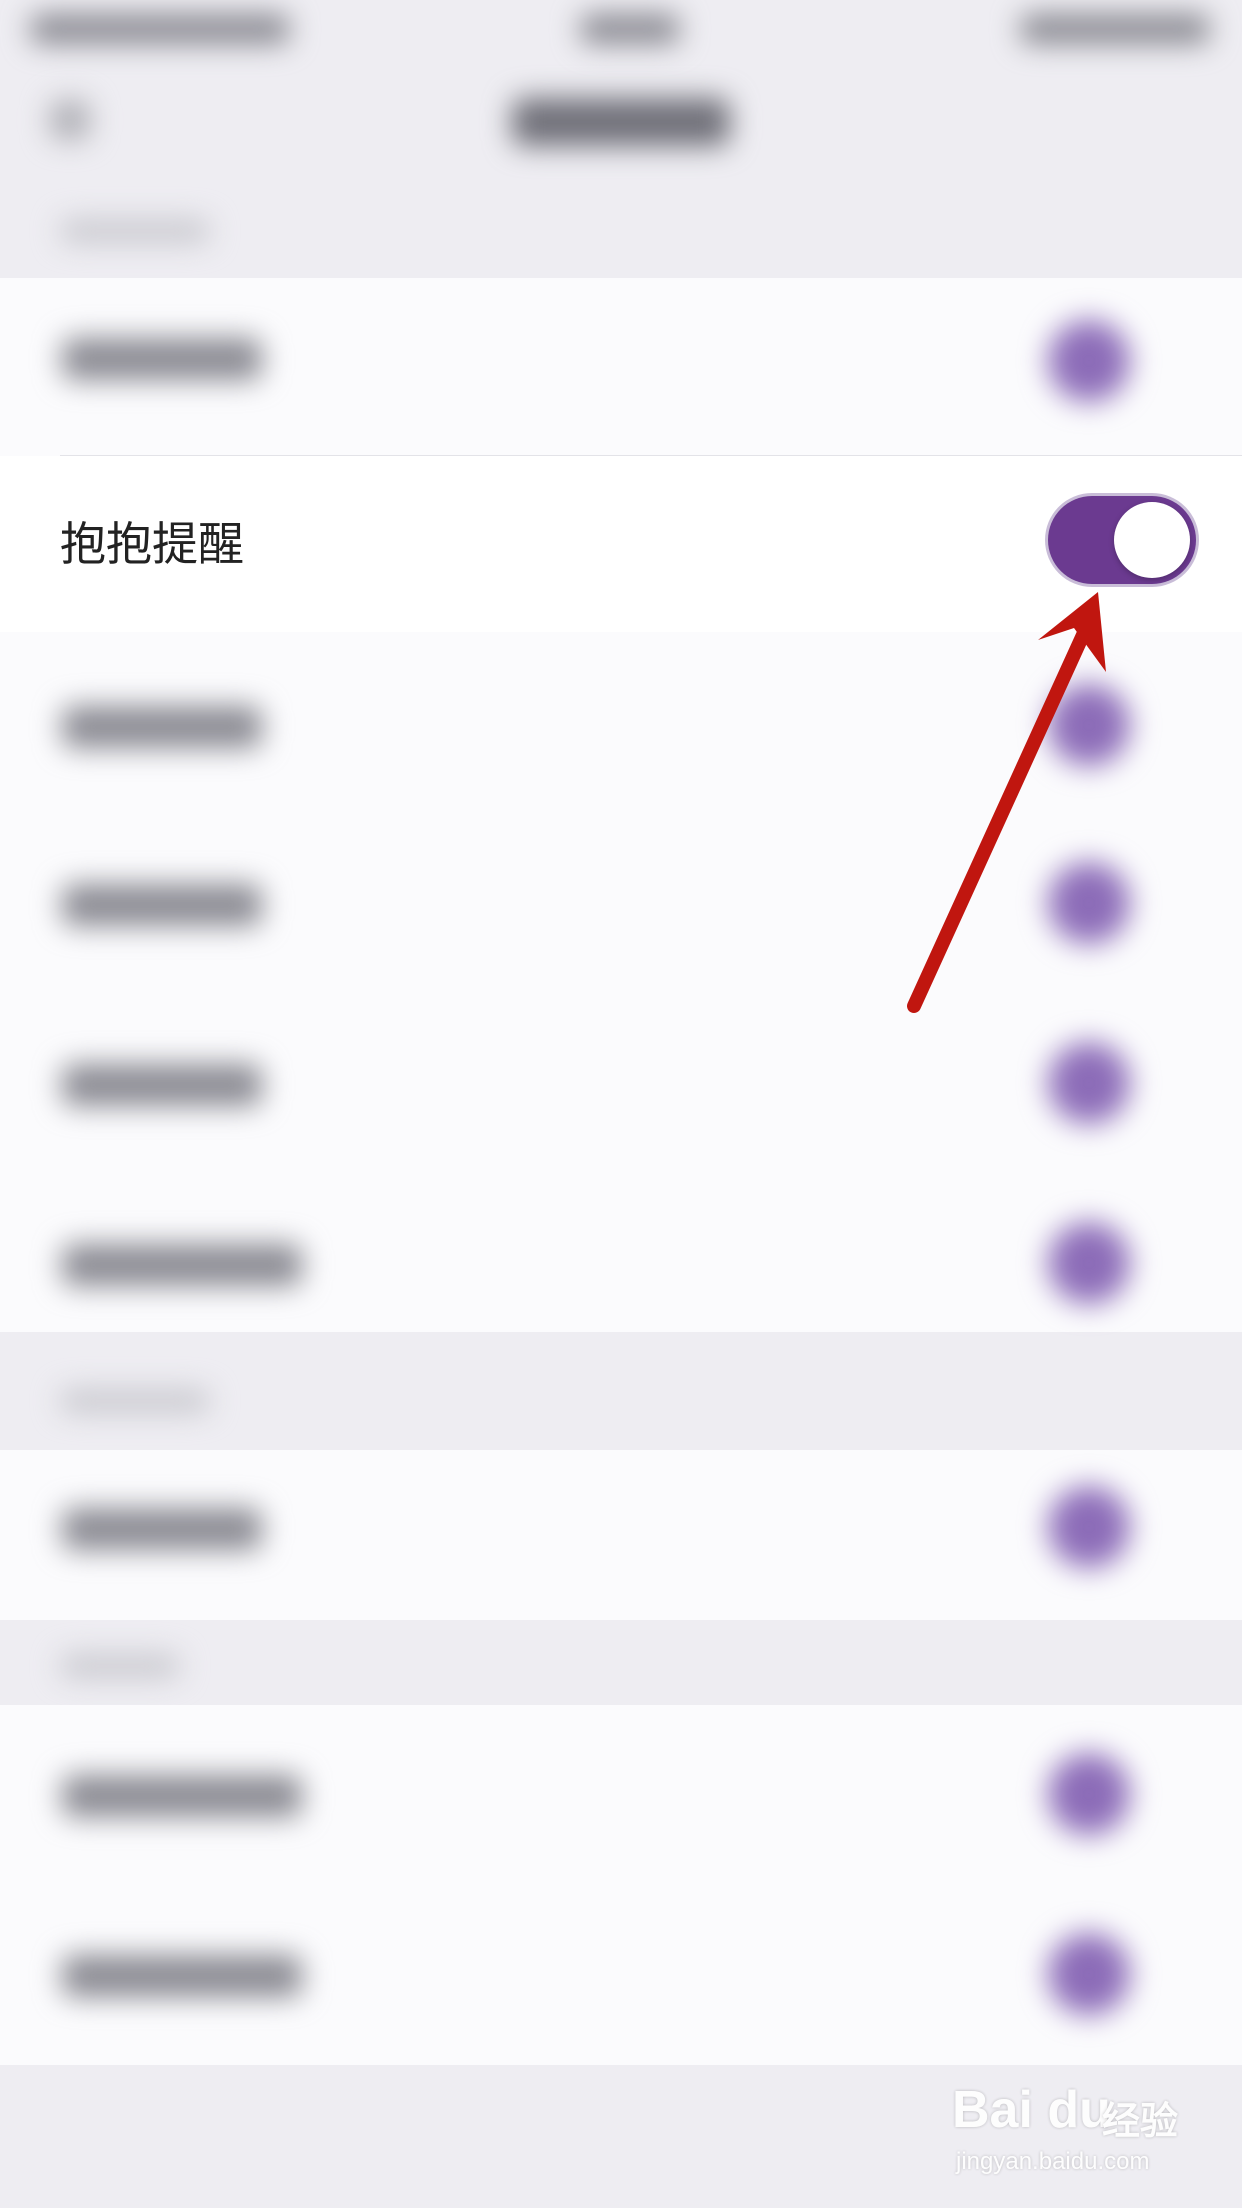 The image size is (1242, 2208). What do you see at coordinates (621, 544) in the screenshot?
I see `setting-row-hug-reminder: 抱抱提醒` at bounding box center [621, 544].